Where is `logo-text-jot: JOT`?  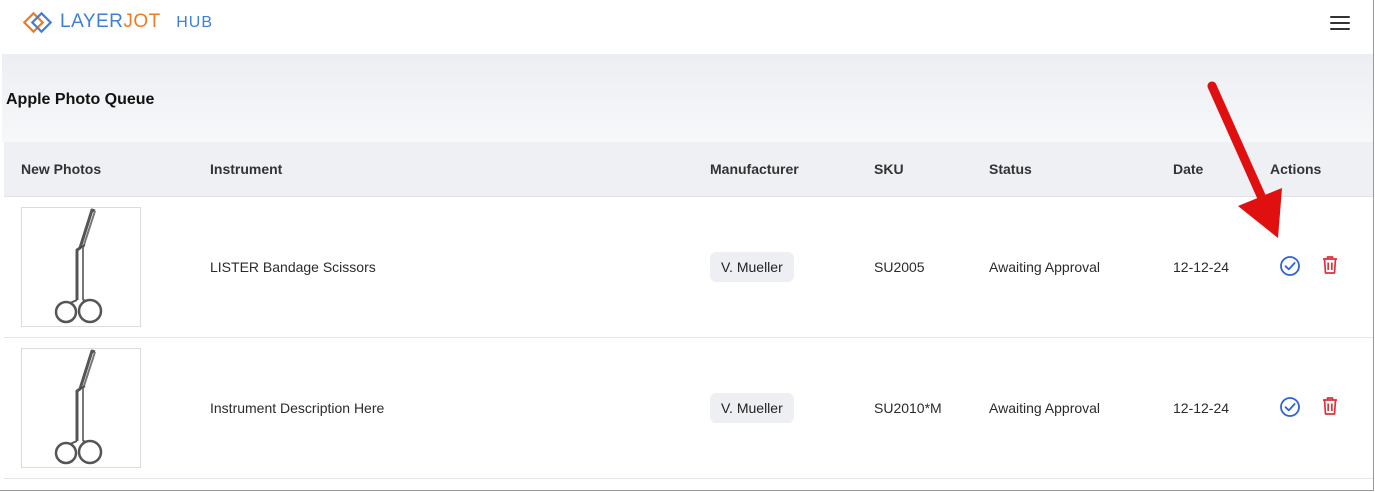
logo-text-jot: JOT is located at coordinates (142, 21).